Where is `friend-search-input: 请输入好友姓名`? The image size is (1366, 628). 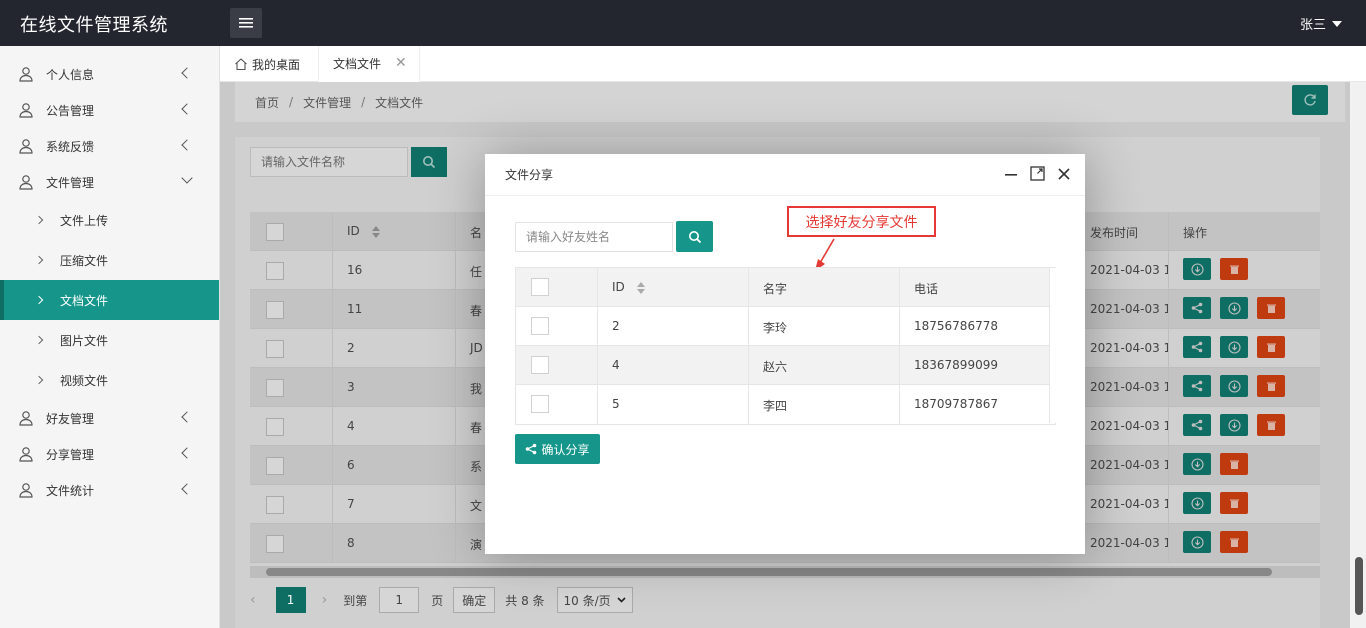 friend-search-input: 请输入好友姓名 is located at coordinates (594, 237).